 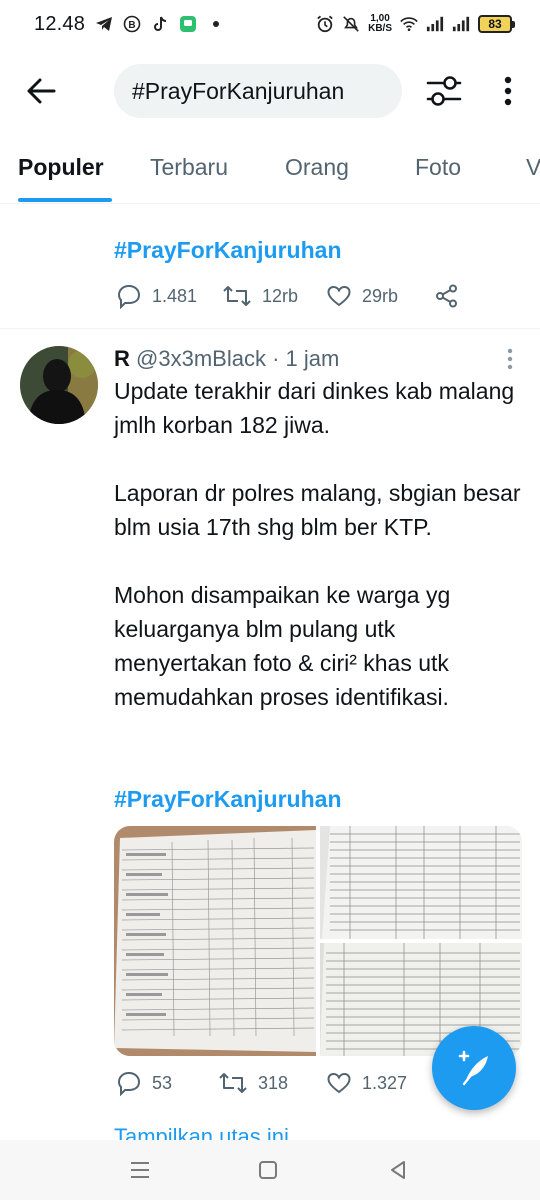 What do you see at coordinates (258, 91) in the screenshot?
I see `search-input: #PrayForKanjuruhan` at bounding box center [258, 91].